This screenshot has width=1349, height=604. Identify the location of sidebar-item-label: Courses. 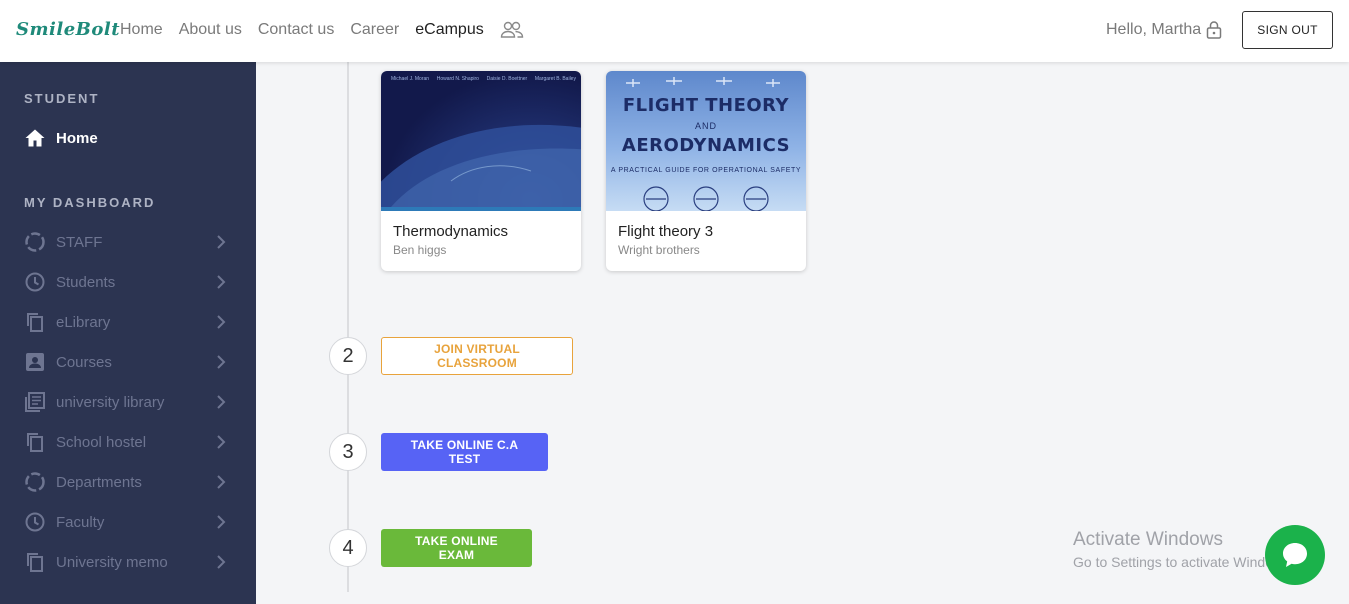
(84, 362).